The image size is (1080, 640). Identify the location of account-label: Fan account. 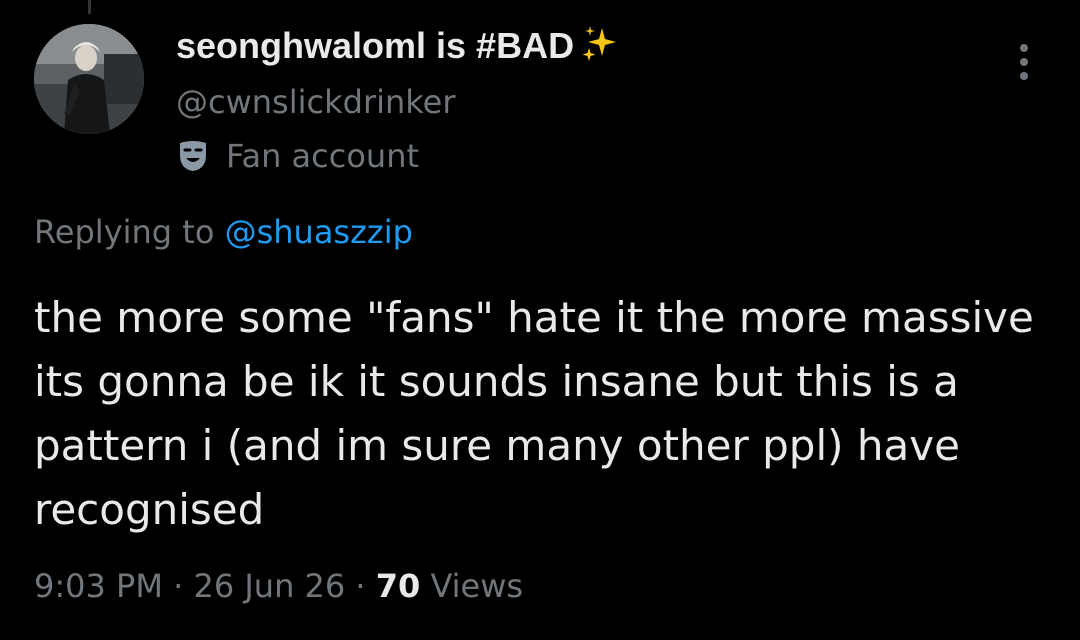
(398, 156).